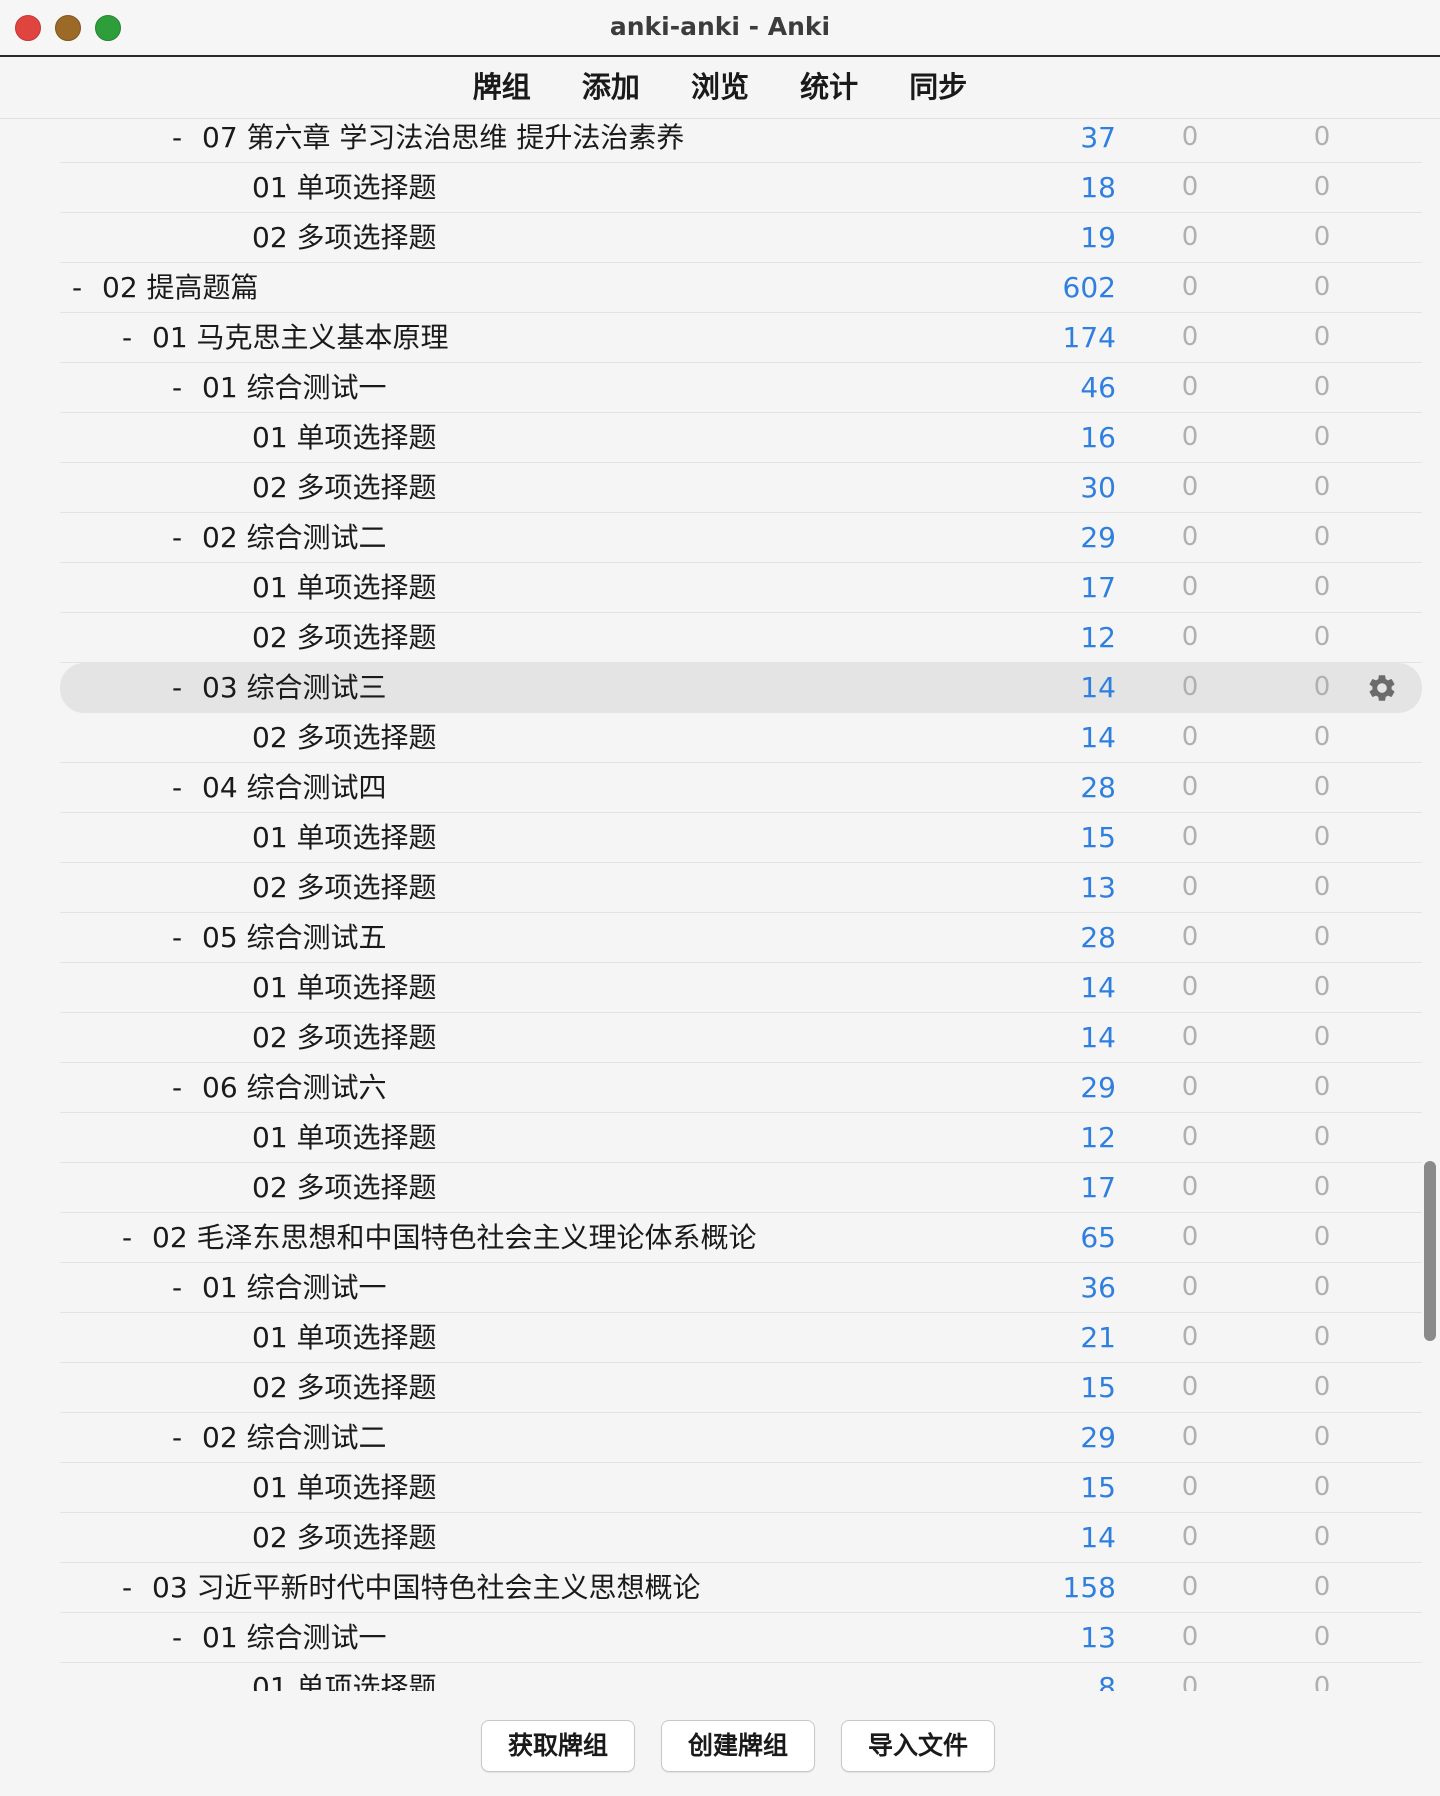  I want to click on deck-row: -01 综合测试一 46 0 0, so click(741, 388).